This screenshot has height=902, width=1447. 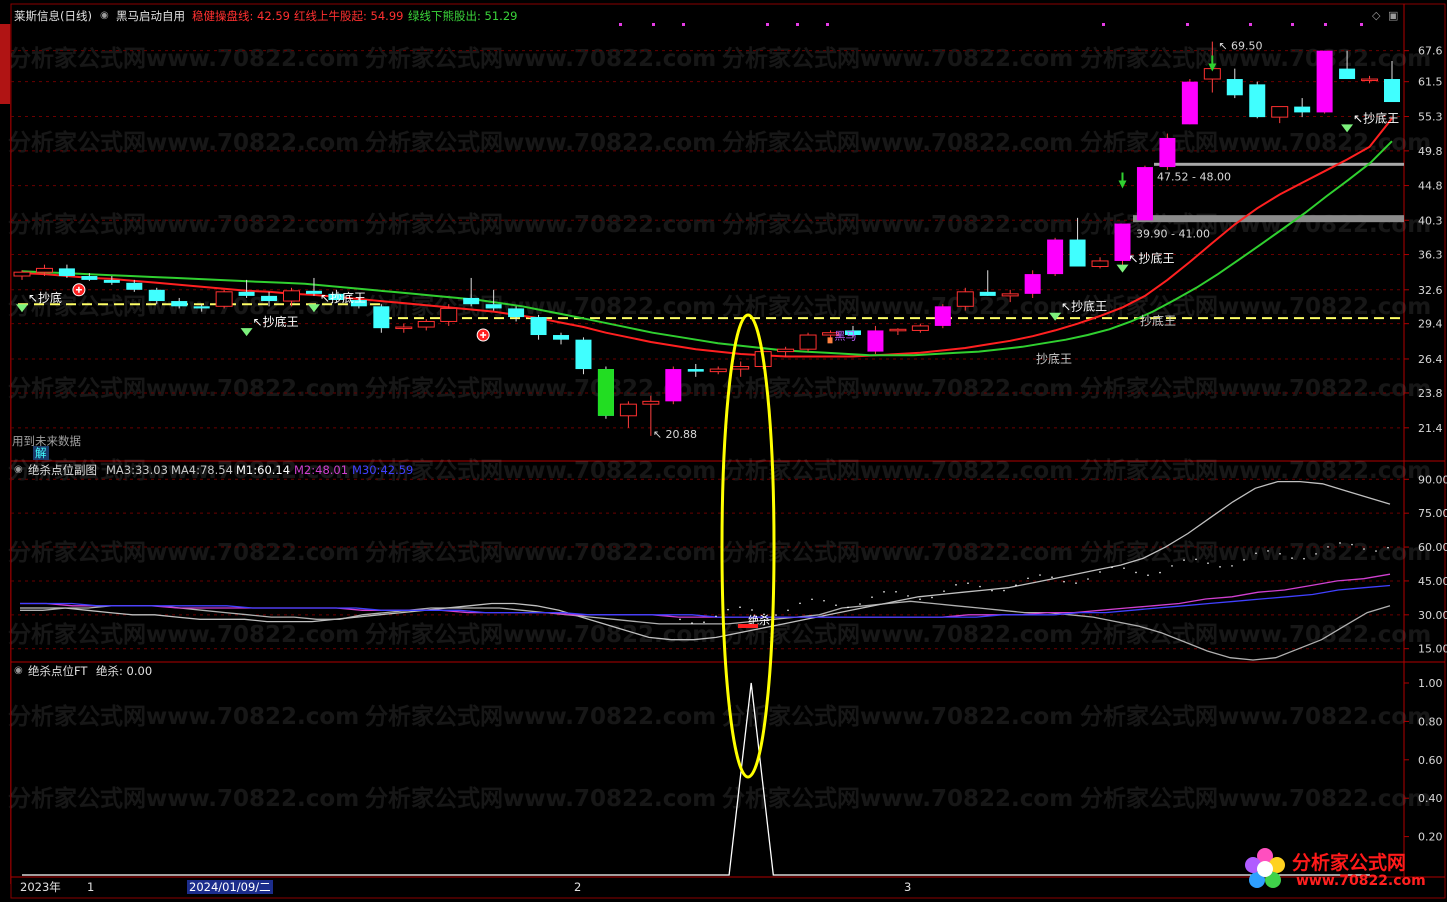 What do you see at coordinates (462, 16) in the screenshot?
I see `header-item-2: 绿线下熊股出: 51.29` at bounding box center [462, 16].